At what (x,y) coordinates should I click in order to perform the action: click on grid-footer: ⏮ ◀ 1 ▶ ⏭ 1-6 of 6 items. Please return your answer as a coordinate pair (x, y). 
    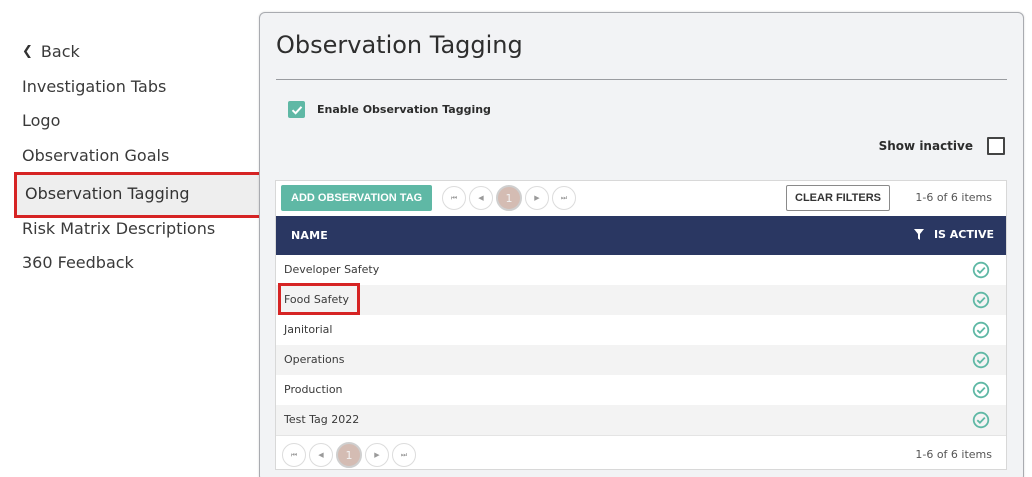
    Looking at the image, I should click on (641, 453).